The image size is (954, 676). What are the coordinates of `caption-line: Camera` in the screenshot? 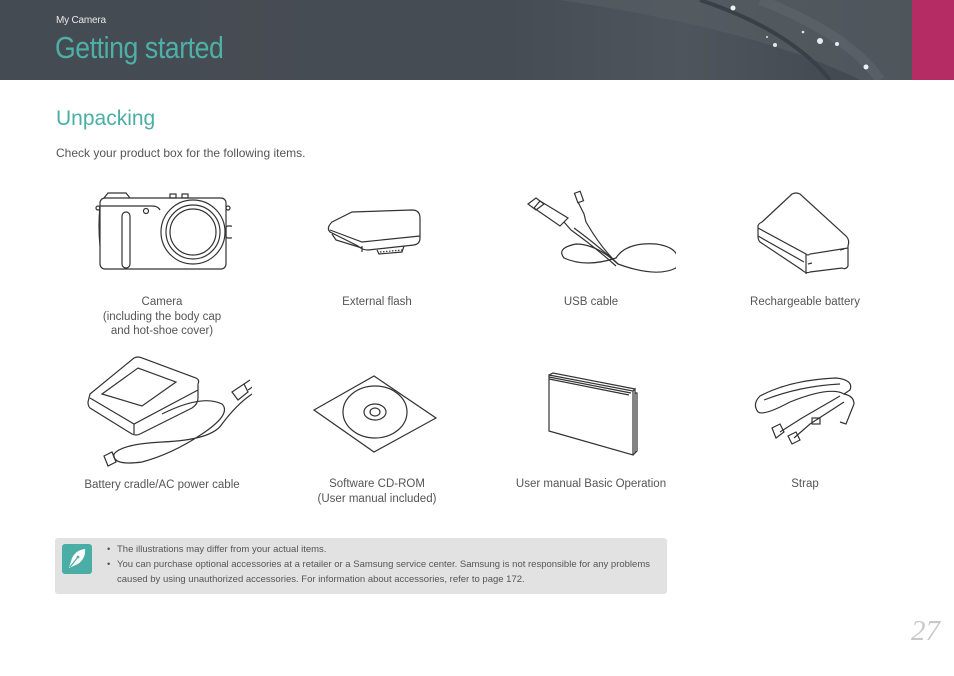 It's located at (162, 302).